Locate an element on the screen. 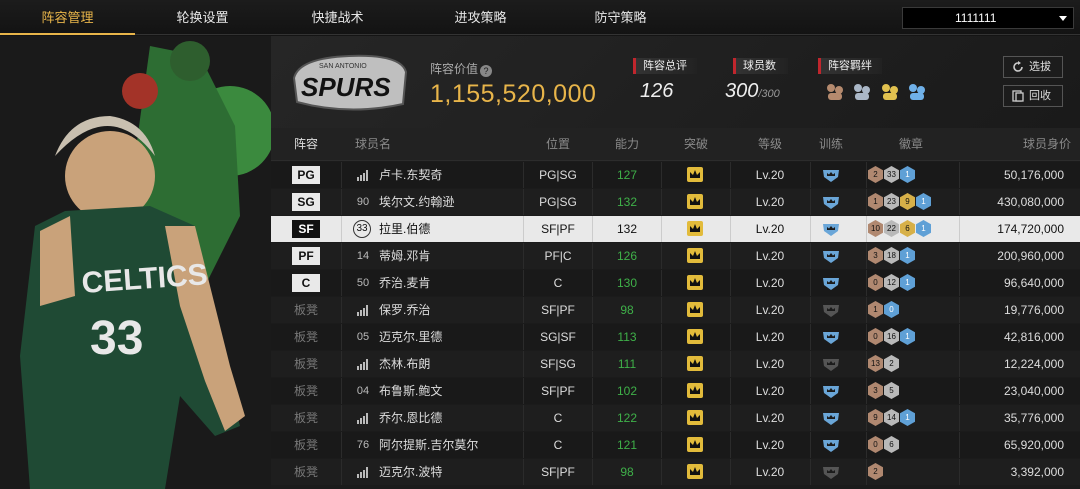 The width and height of the screenshot is (1080, 489). bond-blue-icon is located at coordinates (917, 92).